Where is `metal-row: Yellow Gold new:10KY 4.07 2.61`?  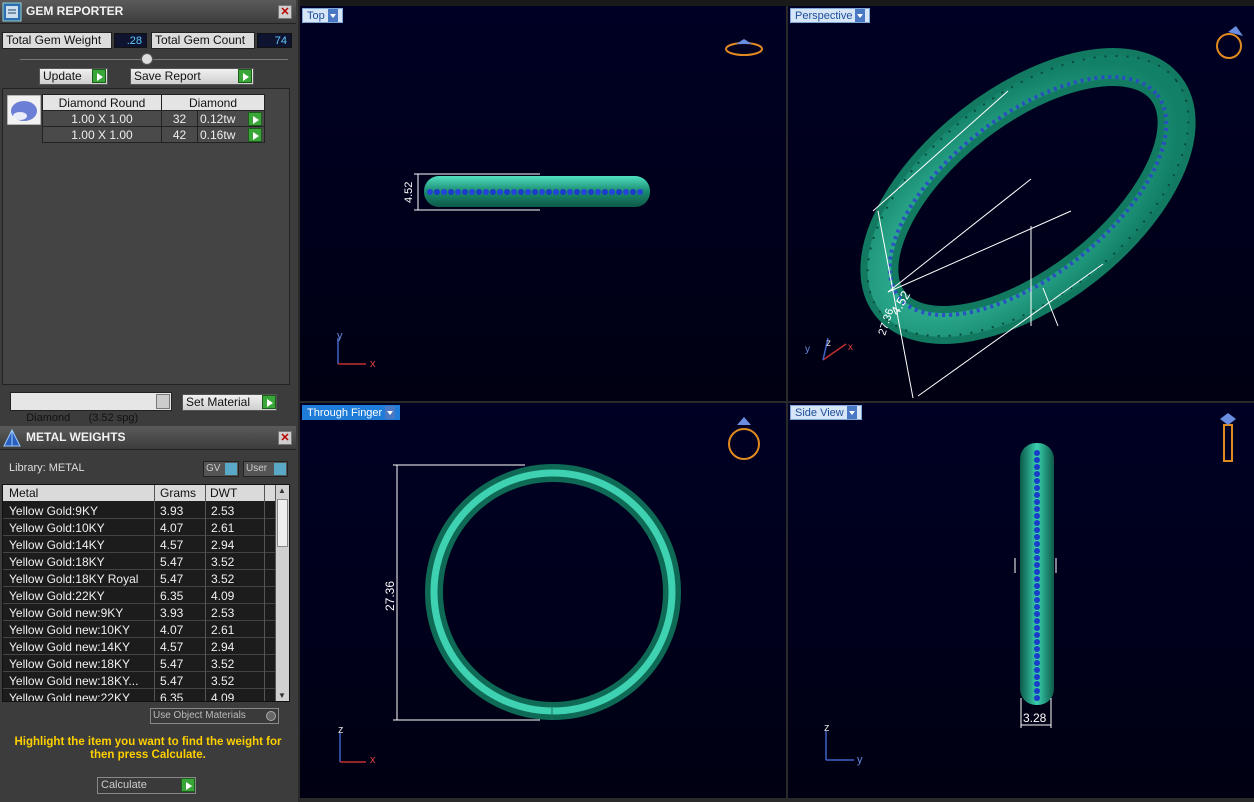
metal-row: Yellow Gold new:10KY 4.07 2.61 is located at coordinates (139, 629).